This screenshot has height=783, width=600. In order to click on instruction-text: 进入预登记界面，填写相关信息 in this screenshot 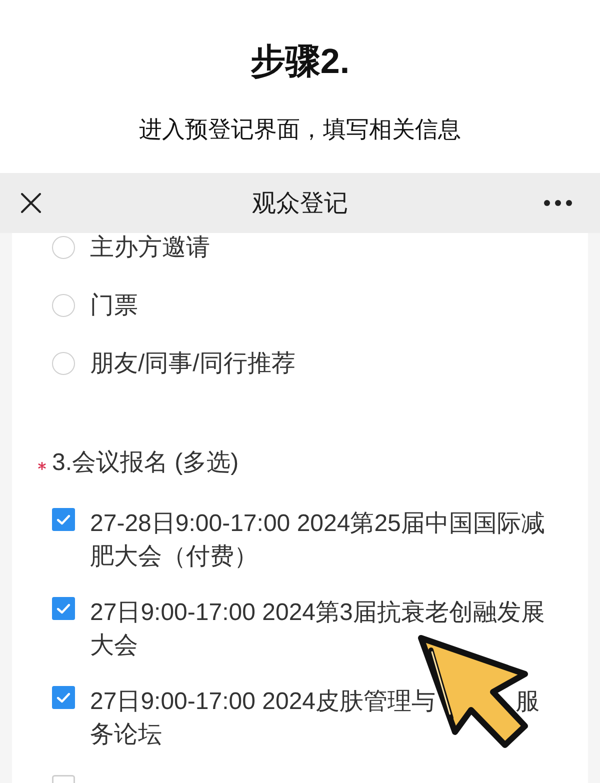, I will do `click(300, 129)`.